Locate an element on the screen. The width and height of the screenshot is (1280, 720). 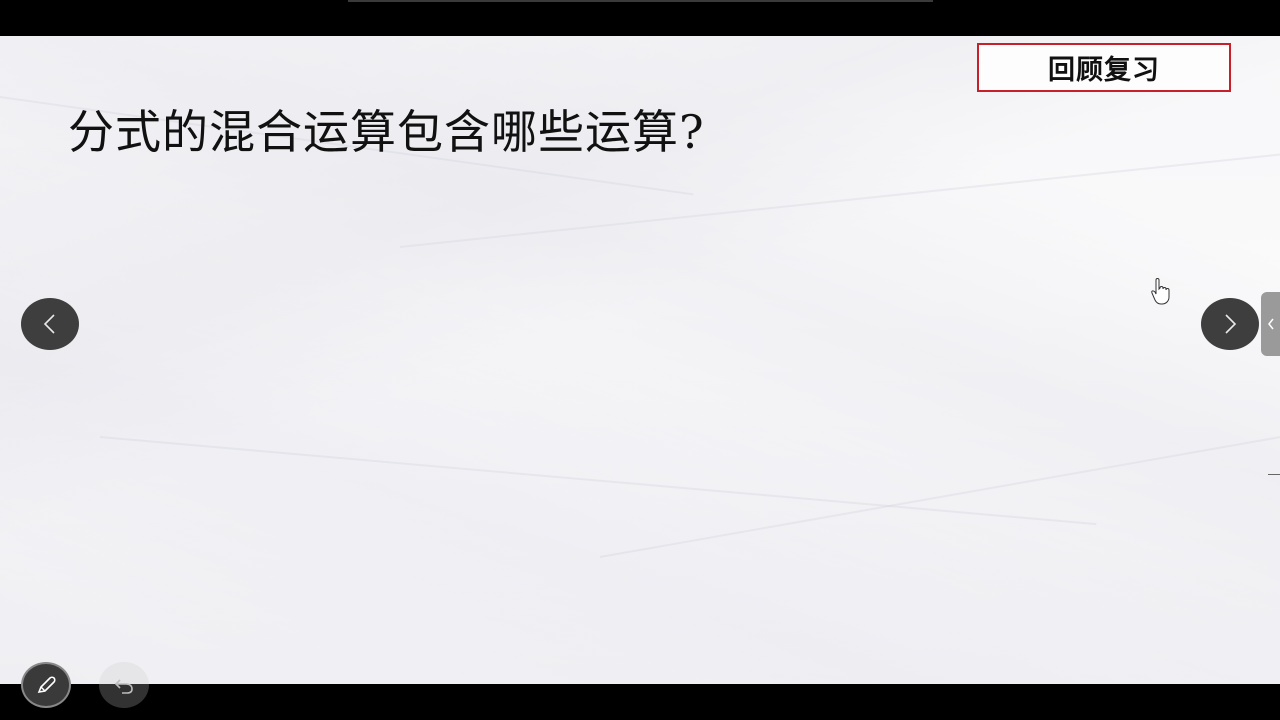
hand-cursor-icon is located at coordinates (1160, 291).